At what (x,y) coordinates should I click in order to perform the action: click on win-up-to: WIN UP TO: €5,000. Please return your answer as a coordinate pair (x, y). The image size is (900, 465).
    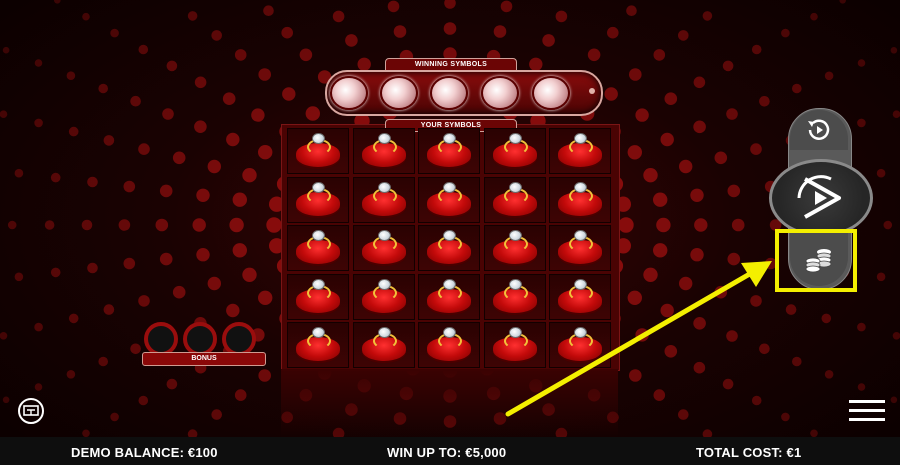
    Looking at the image, I should click on (446, 452).